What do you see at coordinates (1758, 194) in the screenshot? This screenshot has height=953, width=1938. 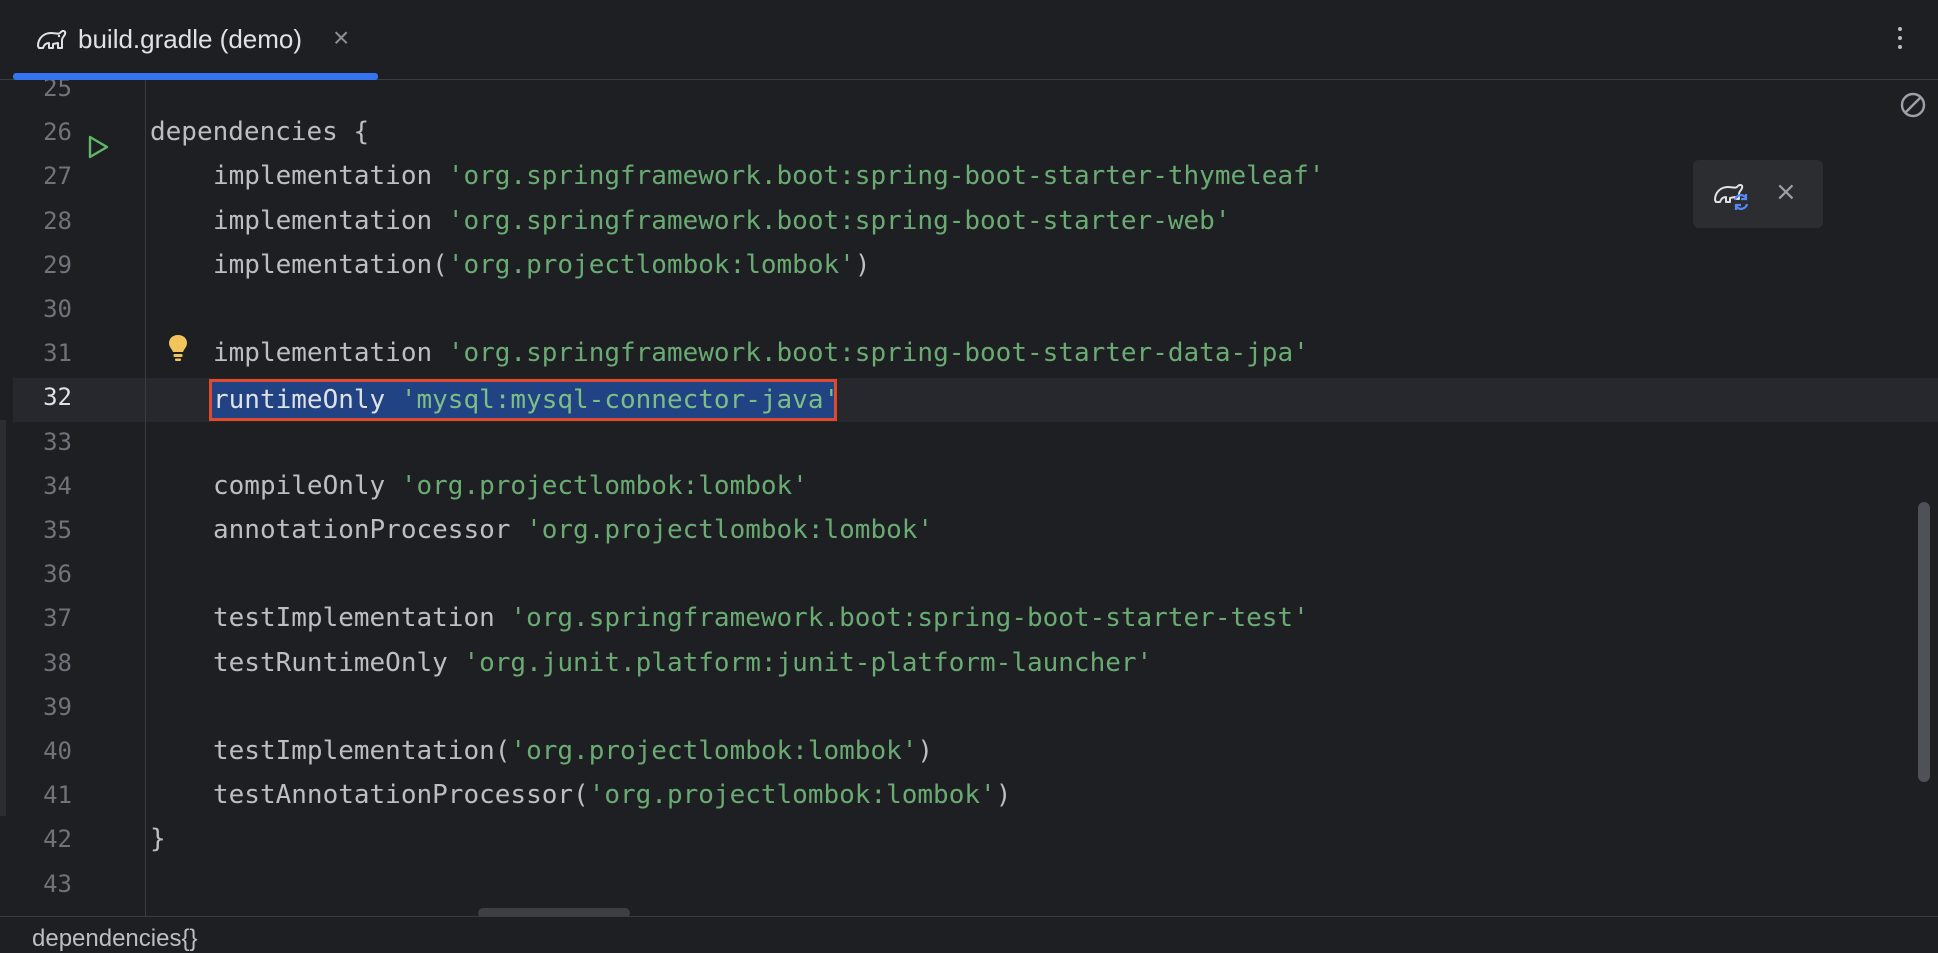 I see `gradle-sync-popup: ×` at bounding box center [1758, 194].